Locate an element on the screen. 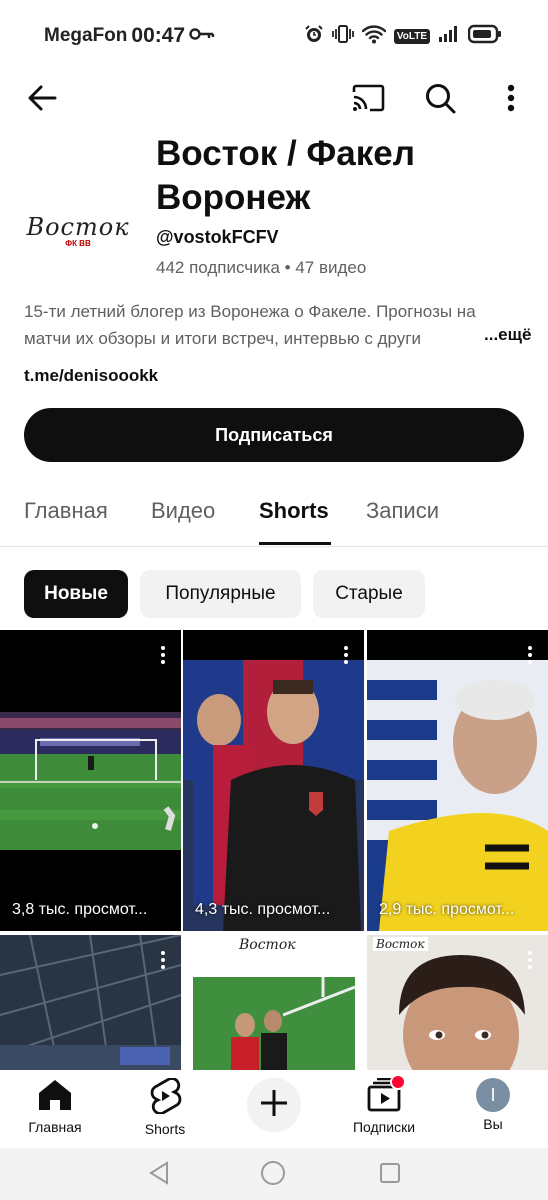 The width and height of the screenshot is (548, 1200). volte-icon: VoLTE is located at coordinates (411, 36).